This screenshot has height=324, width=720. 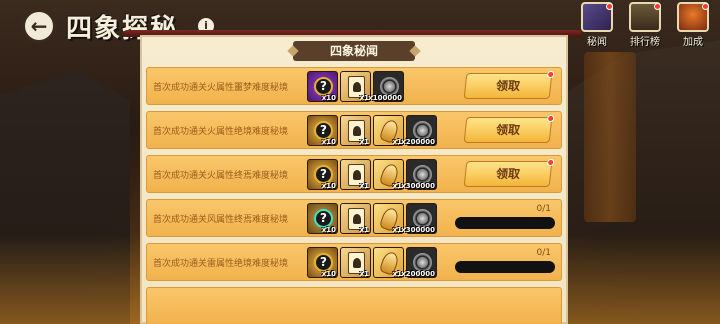 I want to click on quest-row: 首次成功通关风属性终焉难度秘境 ? x10 x1 x1 x300000 0/1, so click(x=354, y=218).